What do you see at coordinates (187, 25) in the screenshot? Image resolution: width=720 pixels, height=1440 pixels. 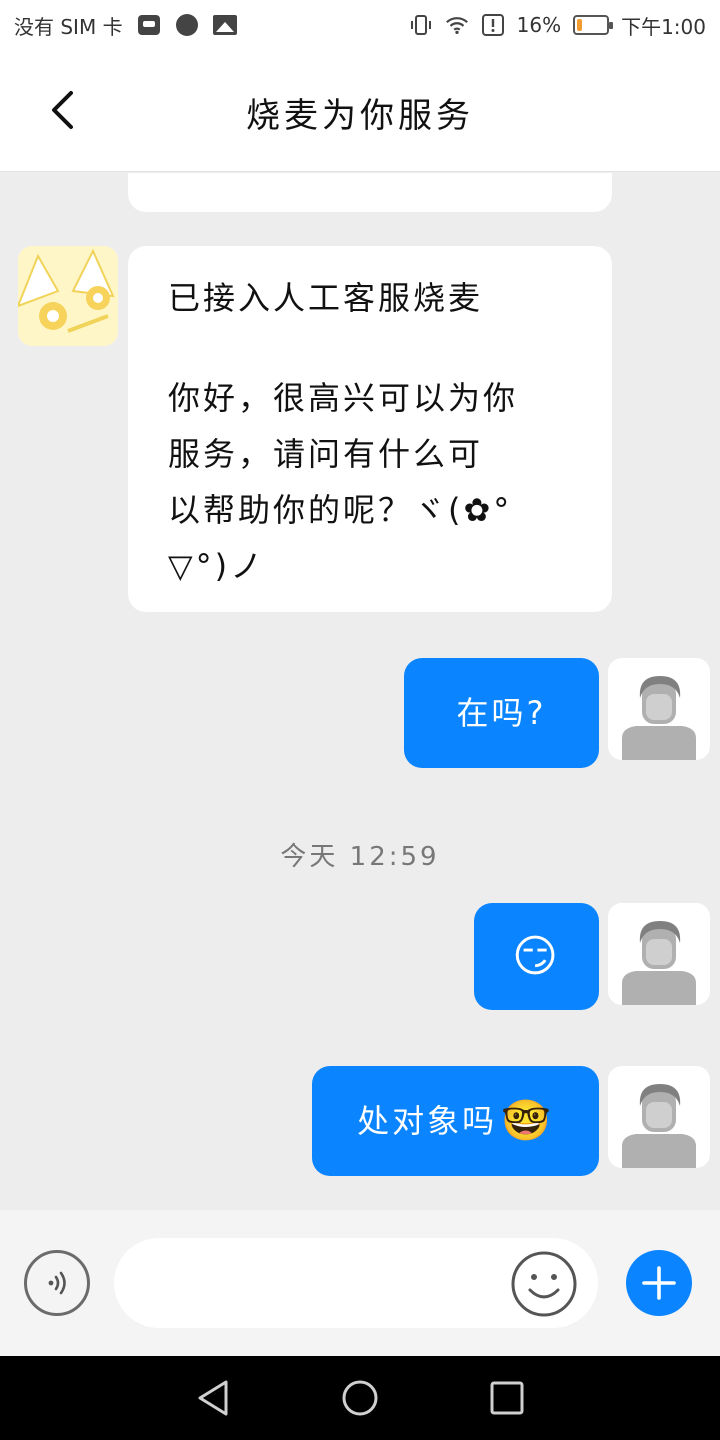 I see `dot-icon` at bounding box center [187, 25].